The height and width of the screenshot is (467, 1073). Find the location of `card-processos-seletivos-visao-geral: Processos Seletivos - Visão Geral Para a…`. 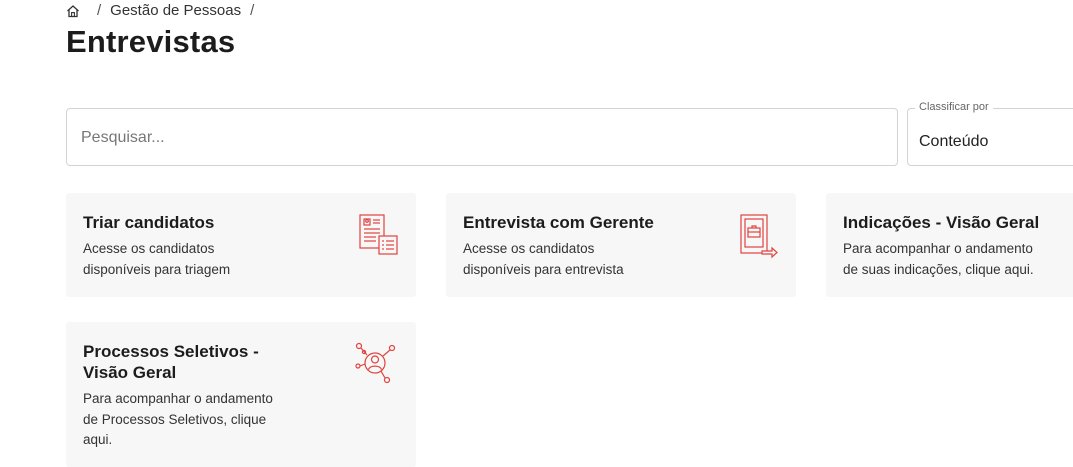

card-processos-seletivos-visao-geral: Processos Seletivos - Visão Geral Para a… is located at coordinates (241, 394).